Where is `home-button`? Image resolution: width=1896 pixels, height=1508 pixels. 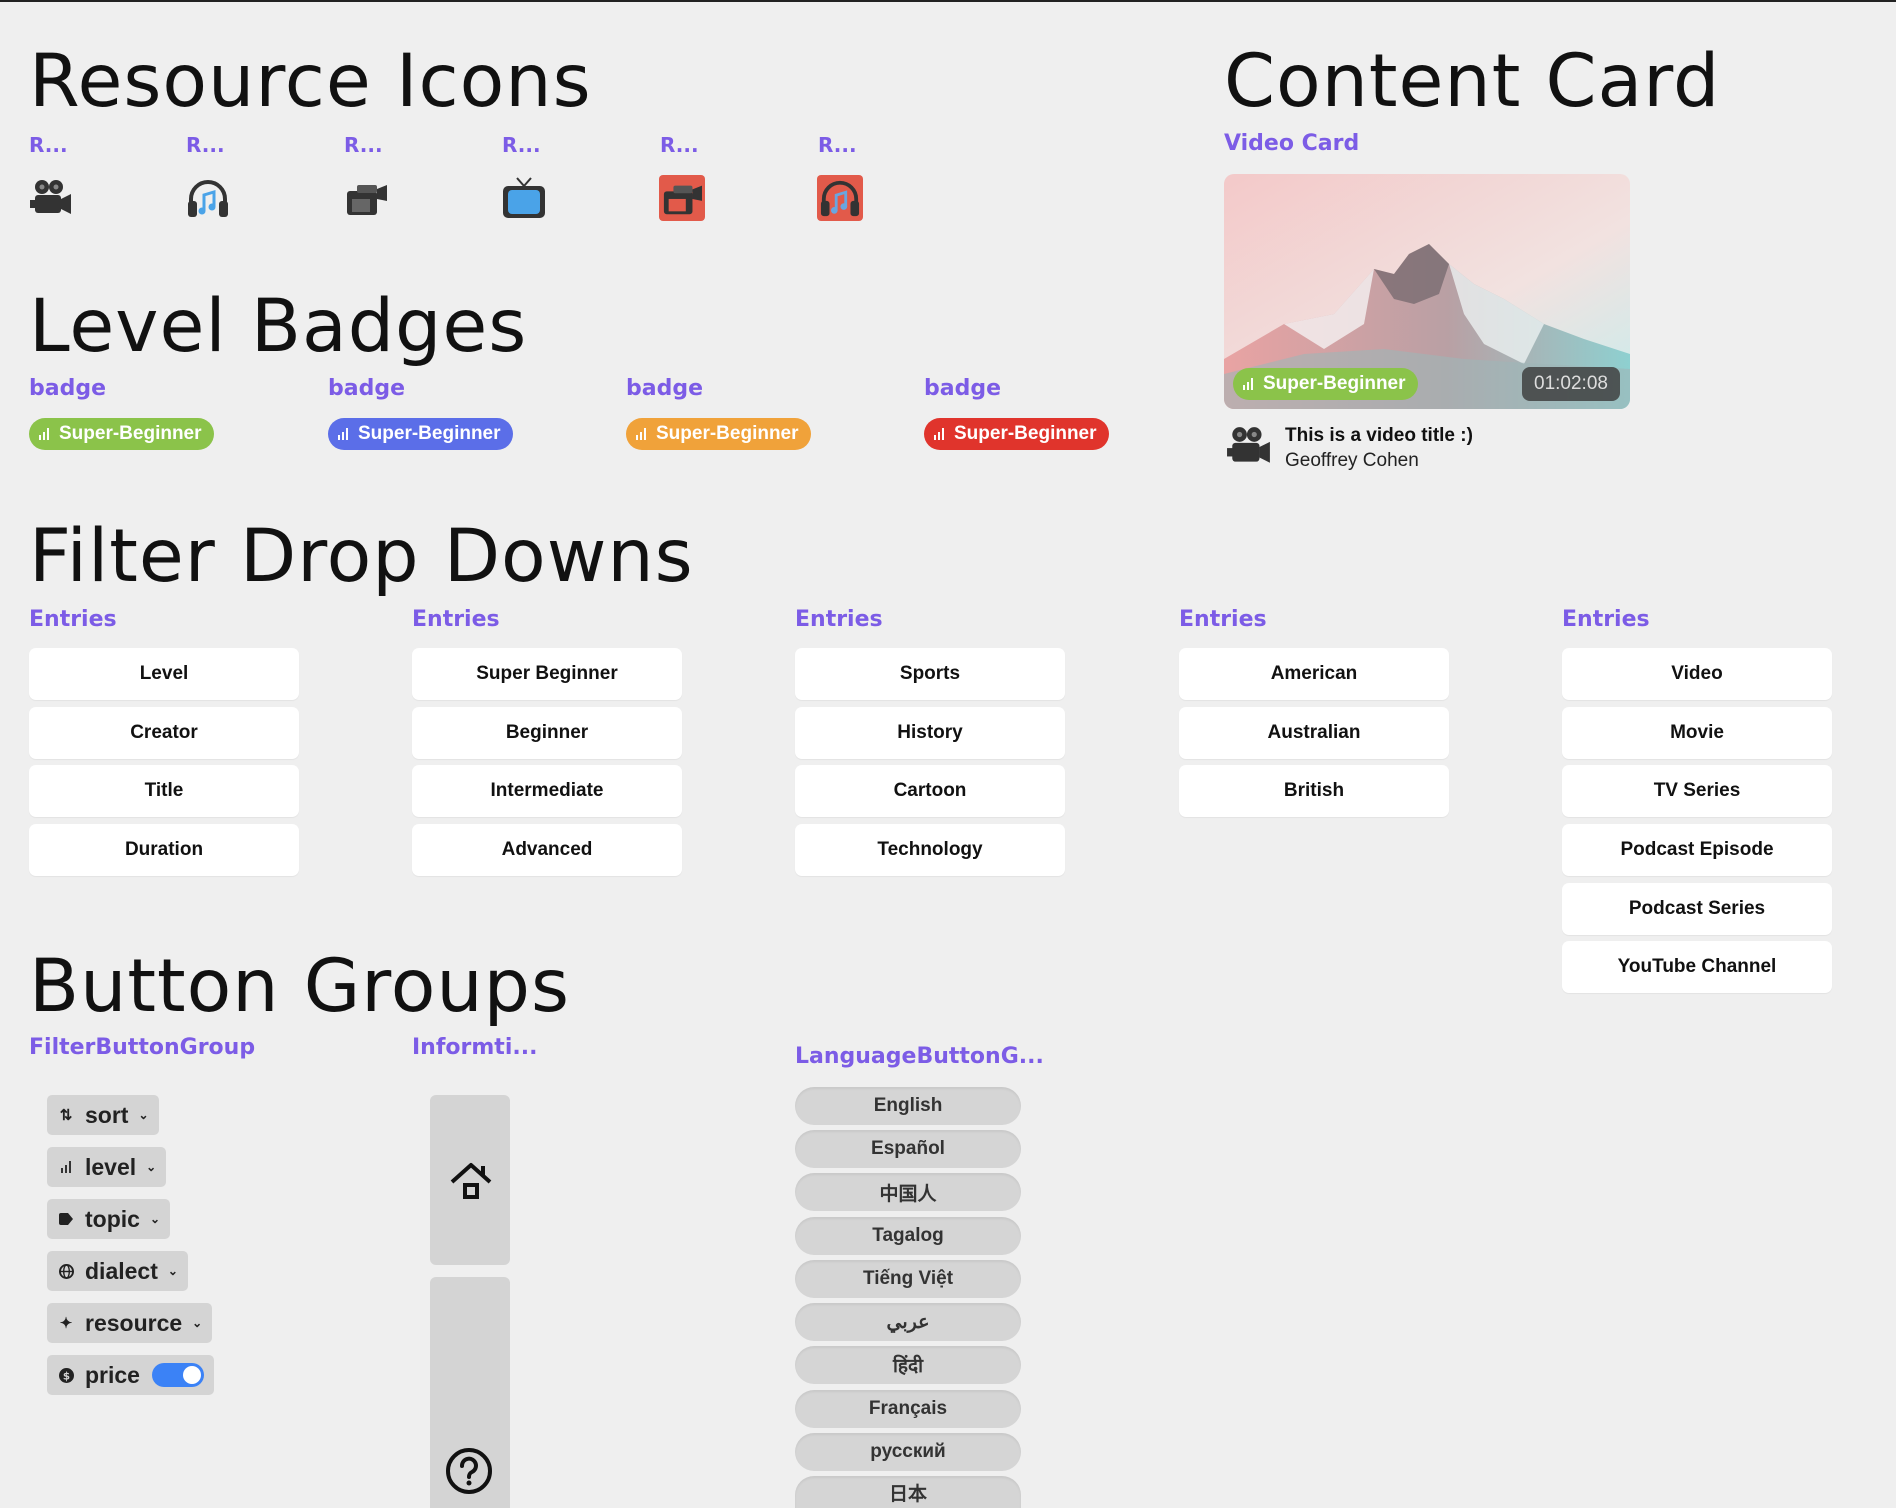
home-button is located at coordinates (470, 1180).